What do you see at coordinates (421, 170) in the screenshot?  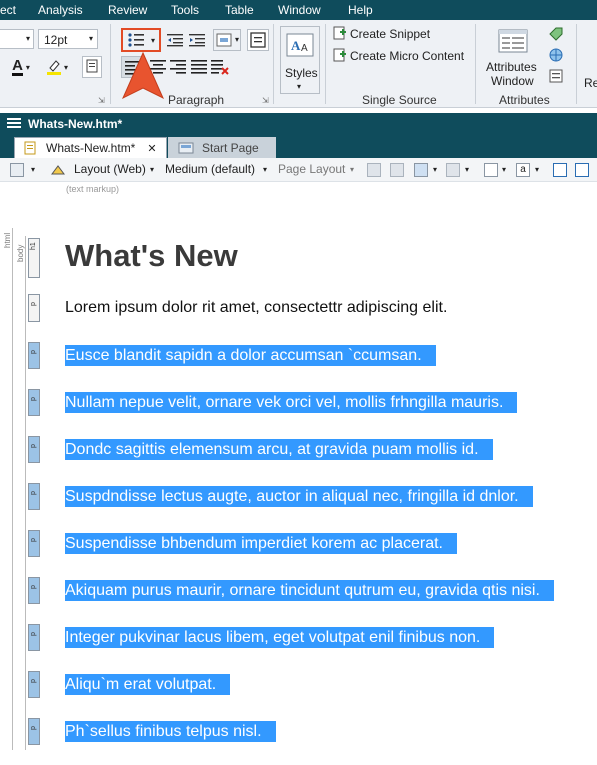 I see `image-icon` at bounding box center [421, 170].